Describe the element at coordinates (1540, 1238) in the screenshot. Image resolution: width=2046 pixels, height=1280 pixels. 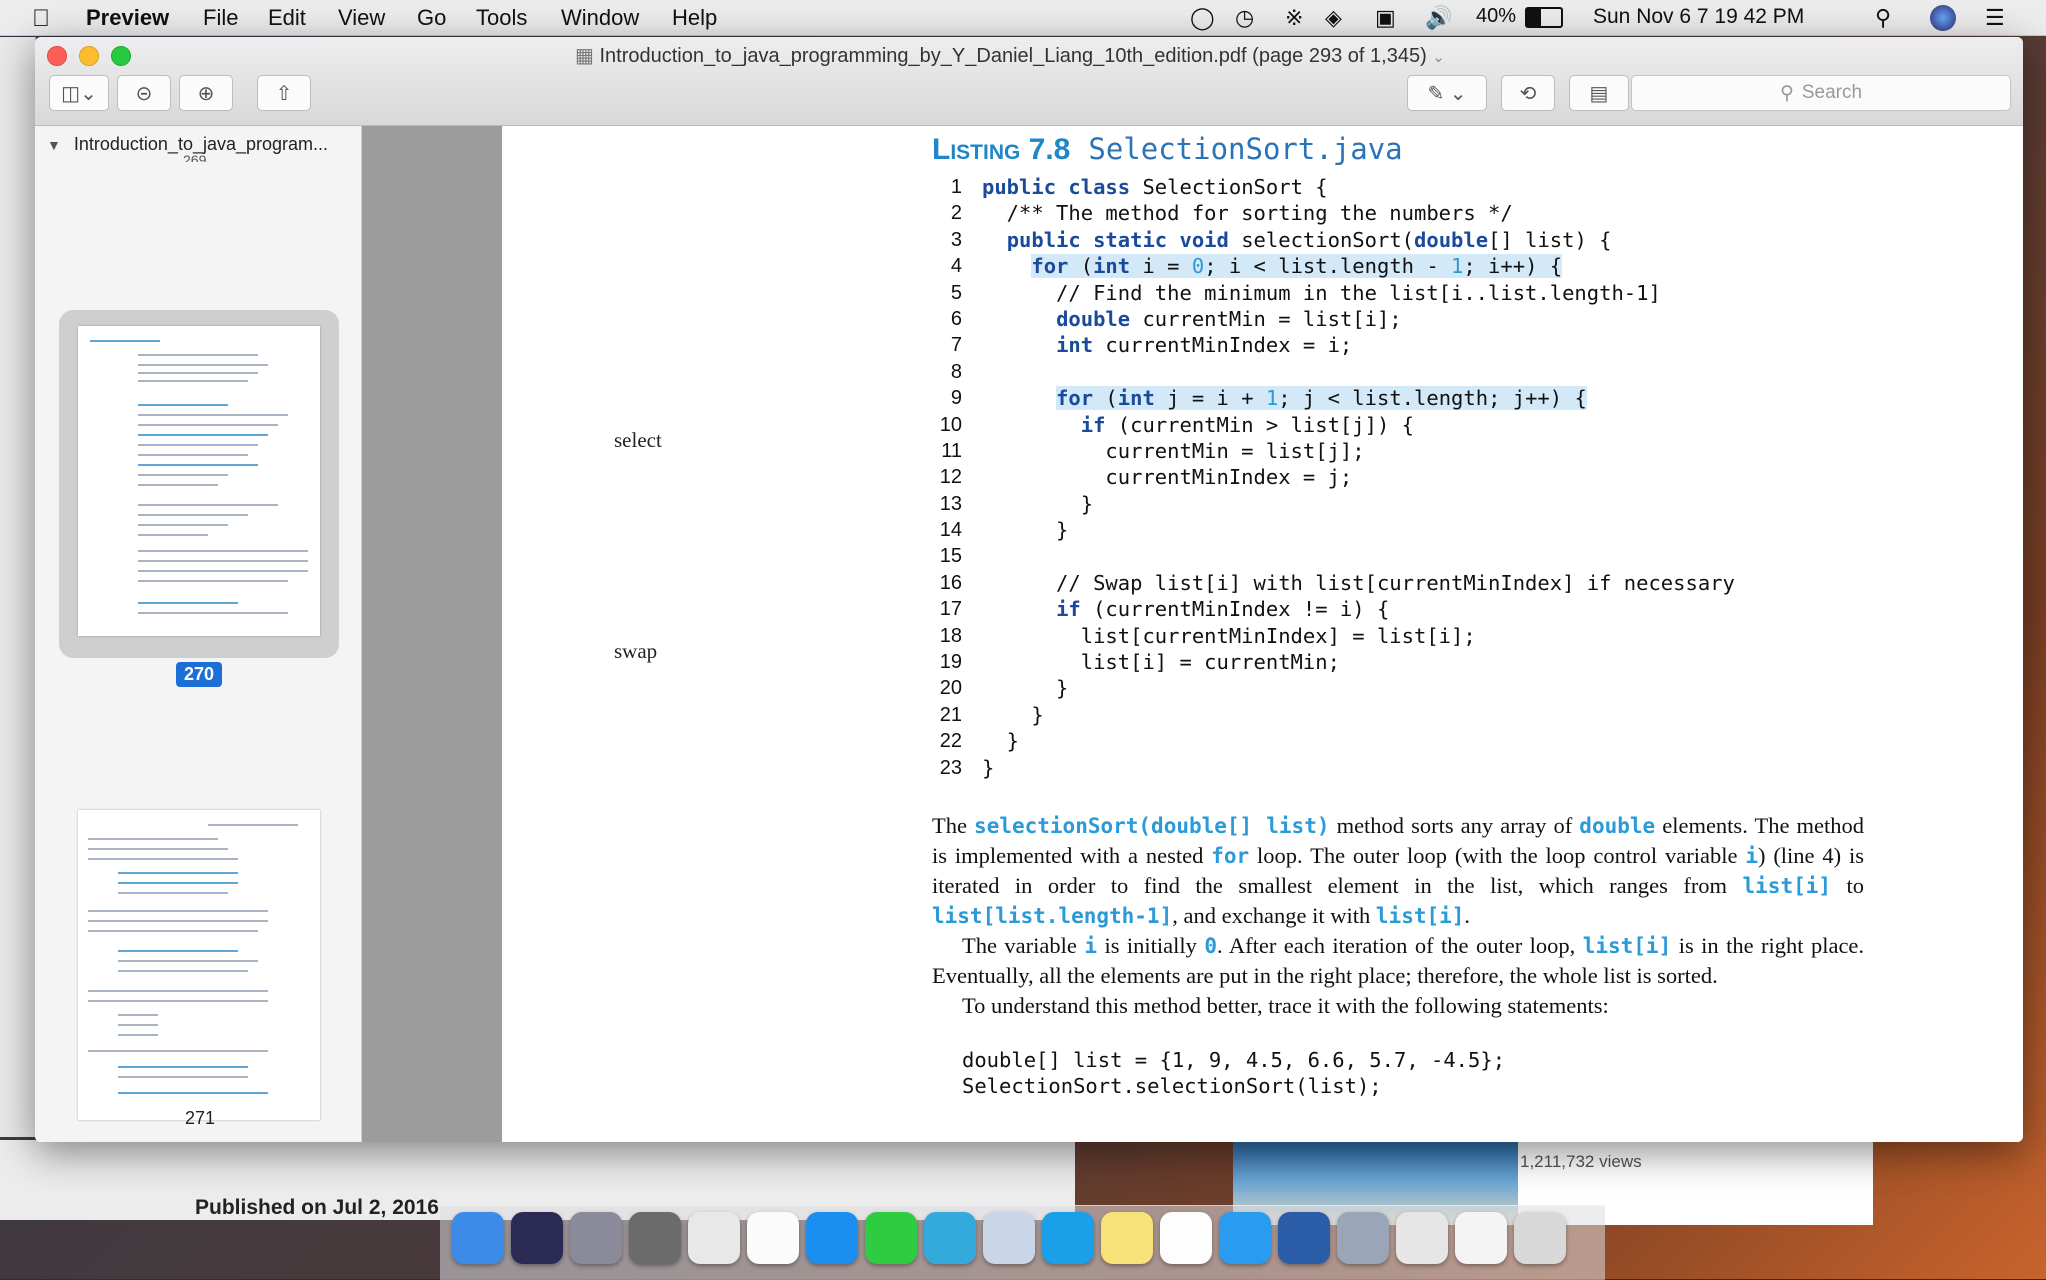
I see `dock-trash-icon` at that location.